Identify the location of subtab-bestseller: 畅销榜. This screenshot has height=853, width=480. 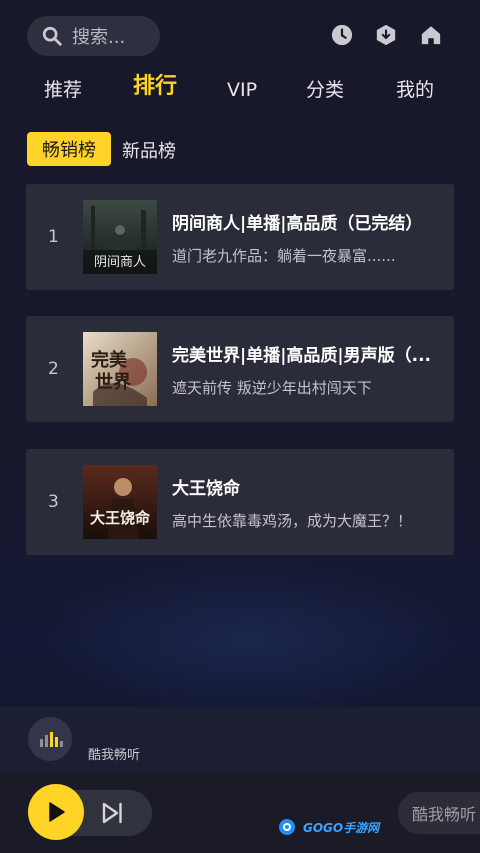
(69, 149).